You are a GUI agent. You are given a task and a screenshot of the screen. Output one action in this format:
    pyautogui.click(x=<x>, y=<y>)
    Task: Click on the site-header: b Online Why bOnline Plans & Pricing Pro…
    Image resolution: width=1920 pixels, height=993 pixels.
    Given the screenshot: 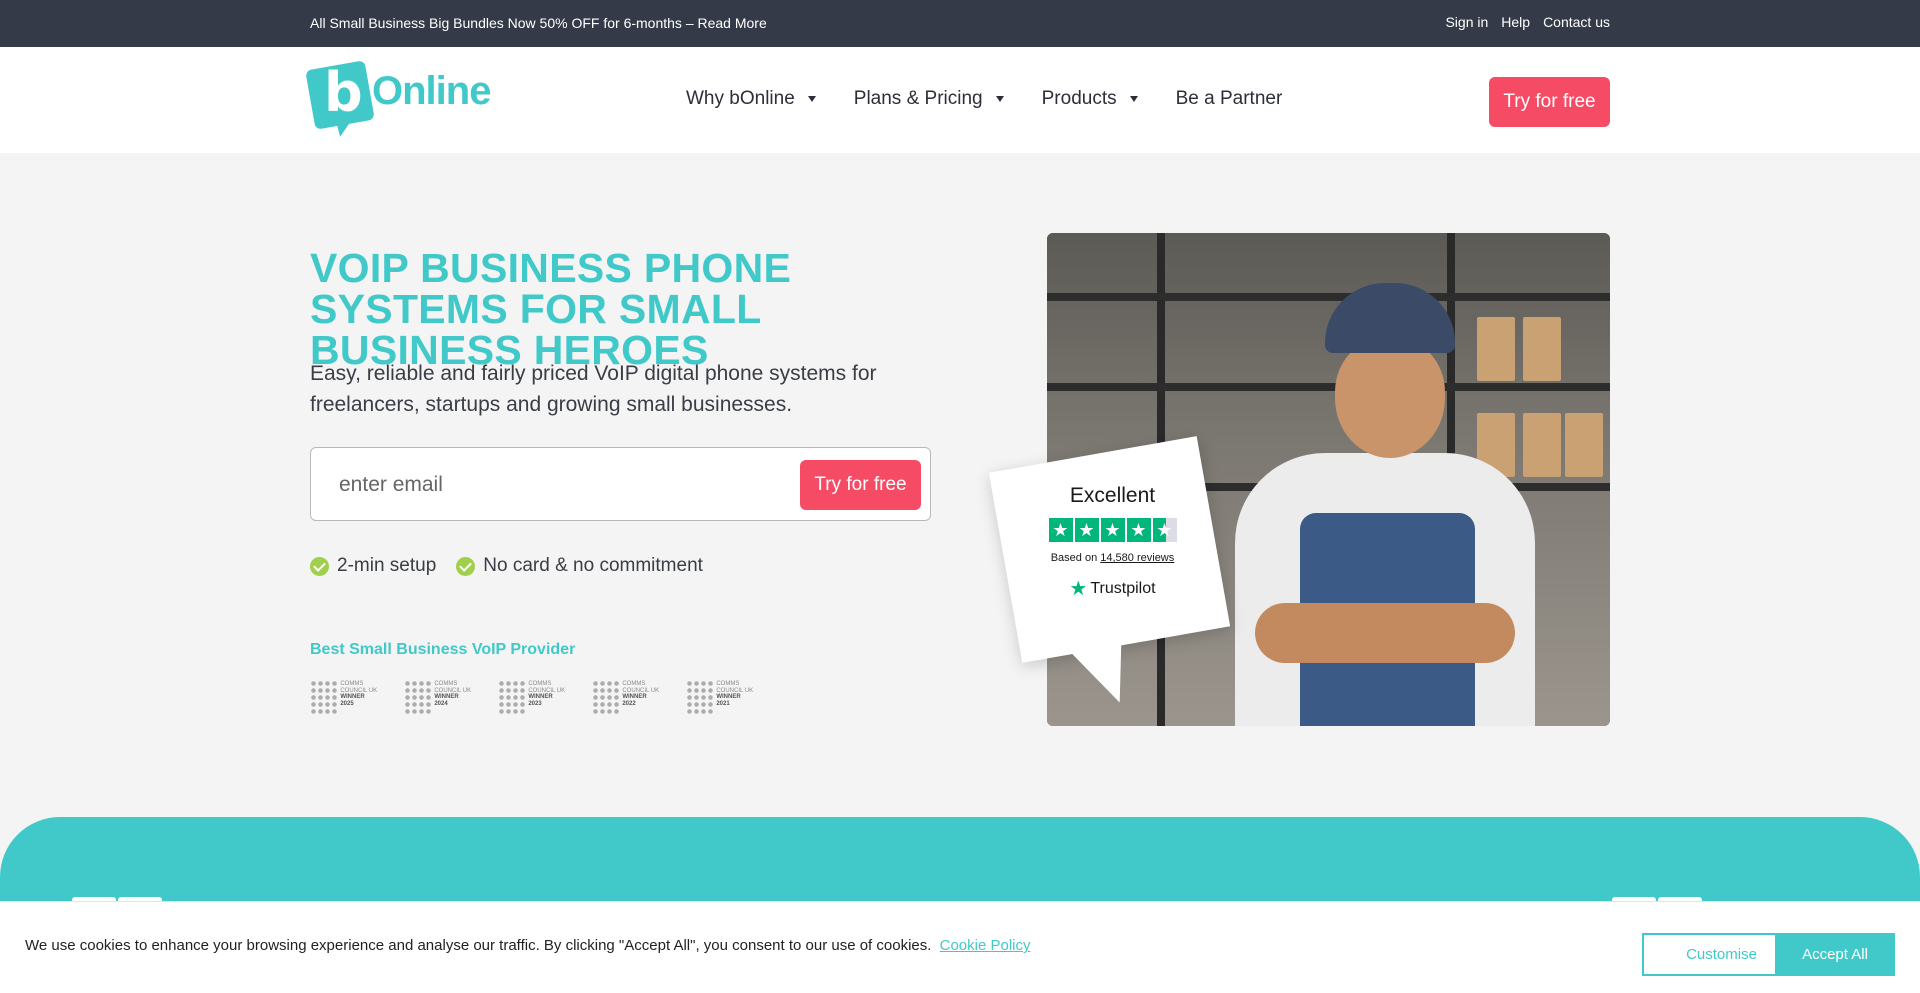 What is the action you would take?
    pyautogui.click(x=960, y=100)
    